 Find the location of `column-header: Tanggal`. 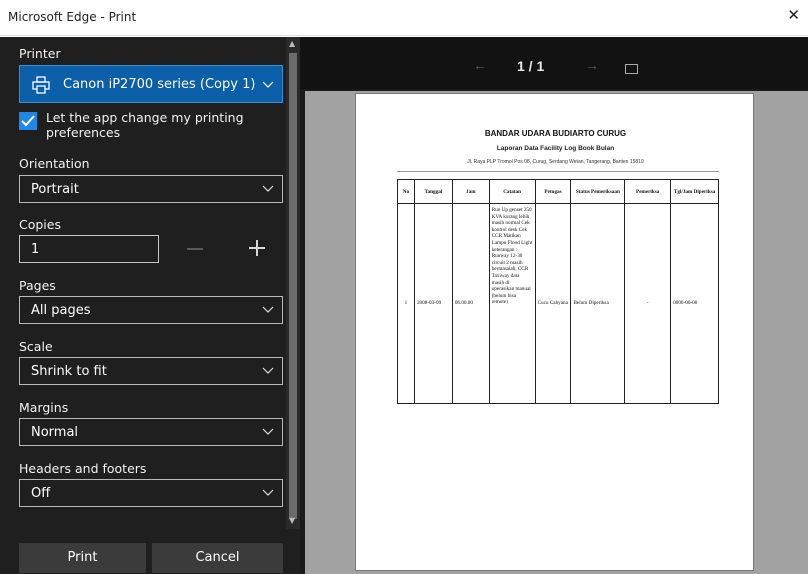

column-header: Tanggal is located at coordinates (433, 191).